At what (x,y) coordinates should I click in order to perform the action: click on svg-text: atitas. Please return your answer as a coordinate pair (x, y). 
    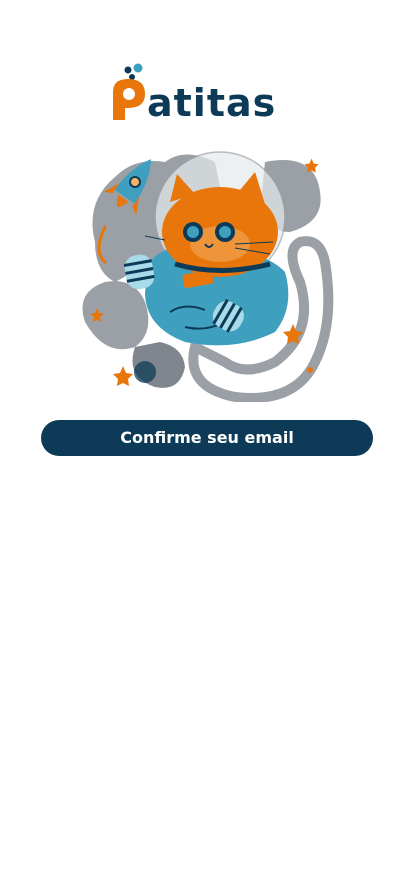
    Looking at the image, I should click on (211, 102).